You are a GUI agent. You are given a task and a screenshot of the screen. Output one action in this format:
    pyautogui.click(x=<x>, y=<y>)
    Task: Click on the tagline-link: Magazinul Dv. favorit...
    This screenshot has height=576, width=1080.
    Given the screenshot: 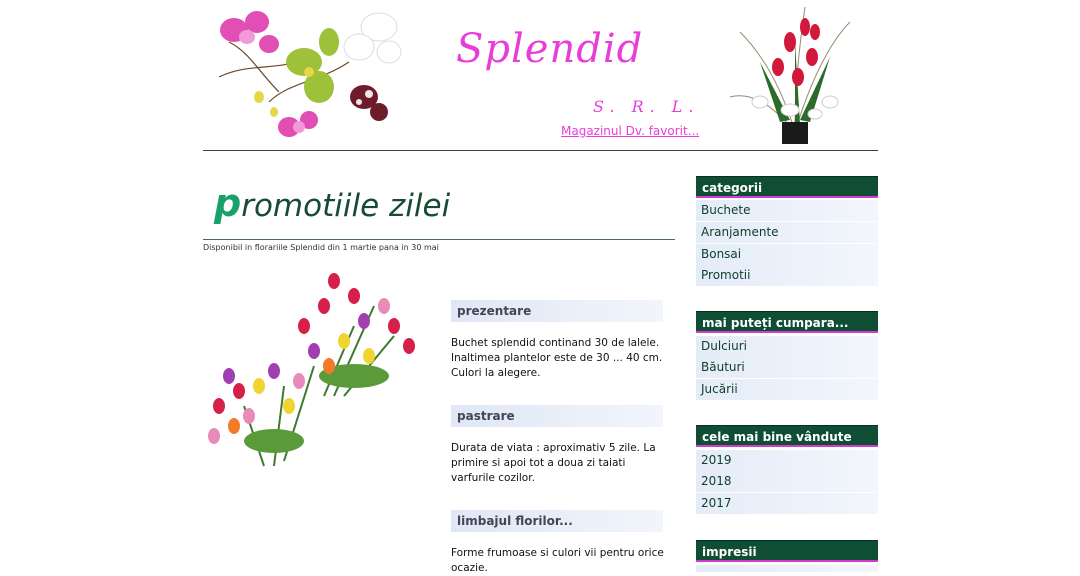 What is the action you would take?
    pyautogui.click(x=630, y=131)
    